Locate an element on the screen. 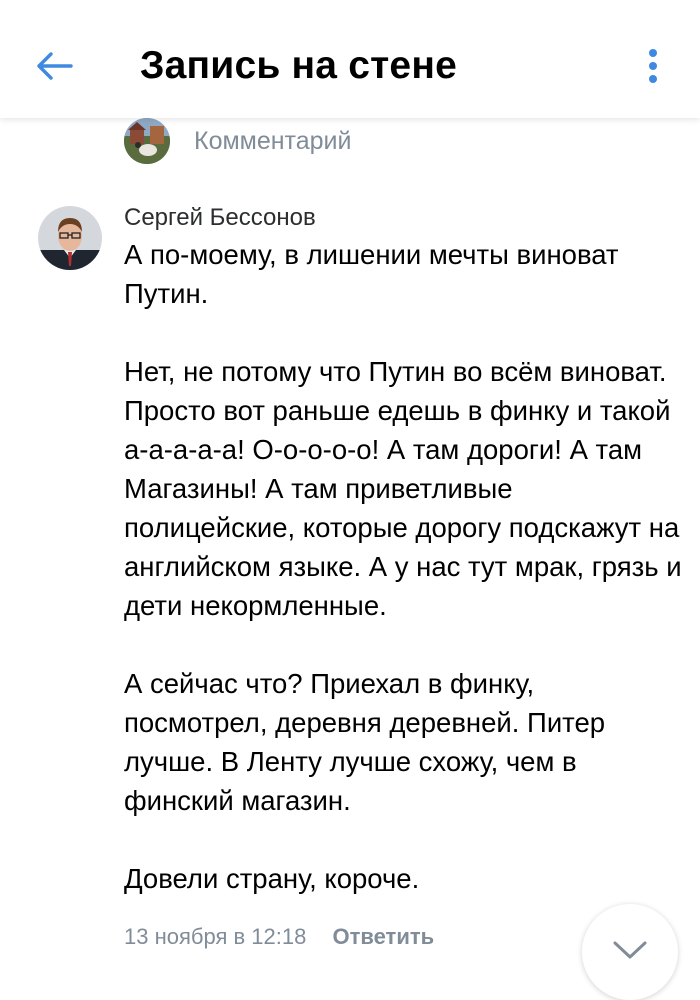 Image resolution: width=700 pixels, height=1000 pixels. more-vertical-icon is located at coordinates (653, 66).